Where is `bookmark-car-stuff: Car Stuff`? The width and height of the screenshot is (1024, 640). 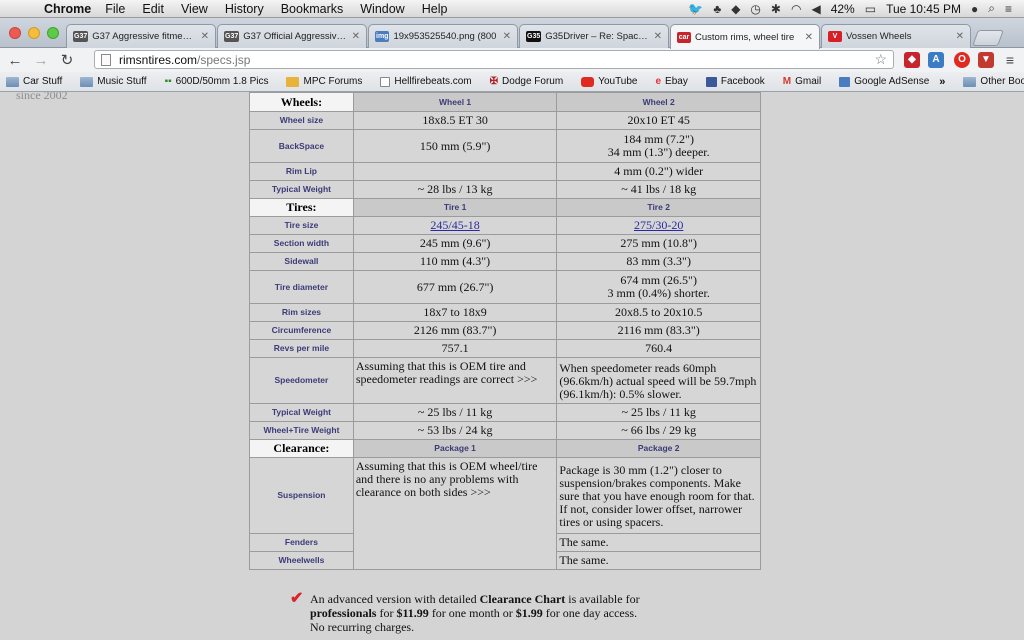 bookmark-car-stuff: Car Stuff is located at coordinates (34, 81).